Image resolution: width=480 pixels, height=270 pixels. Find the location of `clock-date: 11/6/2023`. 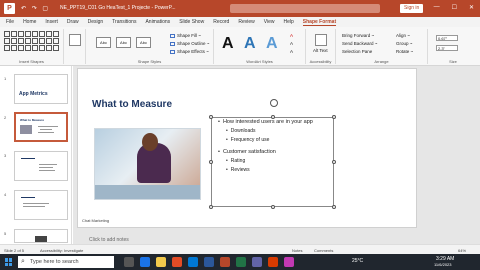

clock-date: 11/6/2023 is located at coordinates (443, 264).